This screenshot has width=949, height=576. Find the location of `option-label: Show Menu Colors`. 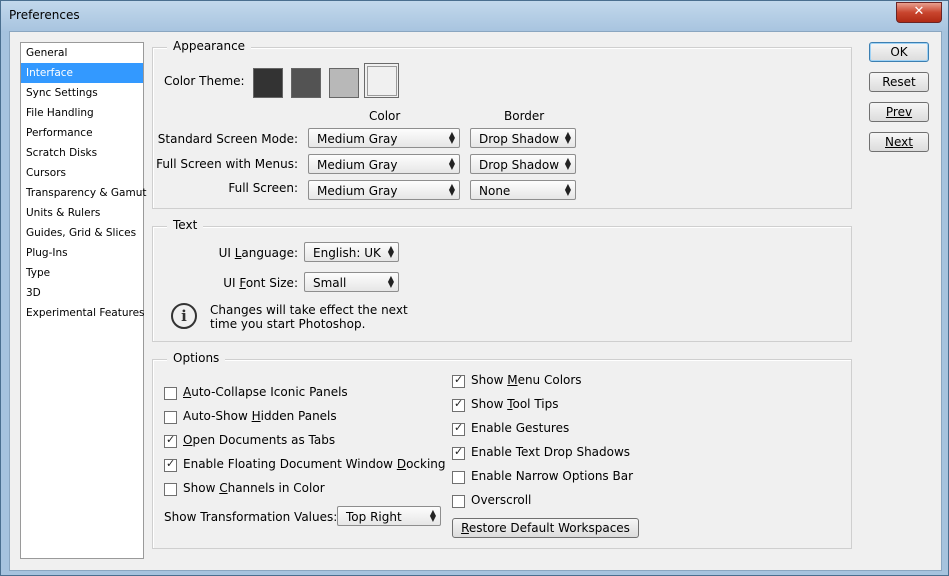

option-label: Show Menu Colors is located at coordinates (526, 380).